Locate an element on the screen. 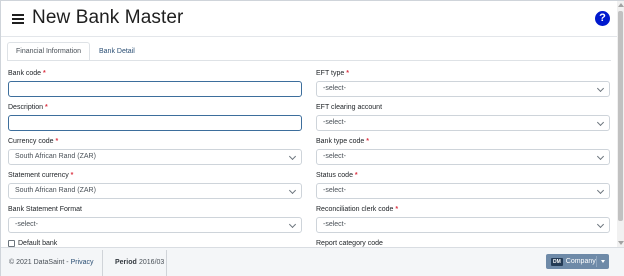 This screenshot has height=276, width=624. reconciliation-clerk-code-label: Reconciliation clerk code is located at coordinates (355, 209).